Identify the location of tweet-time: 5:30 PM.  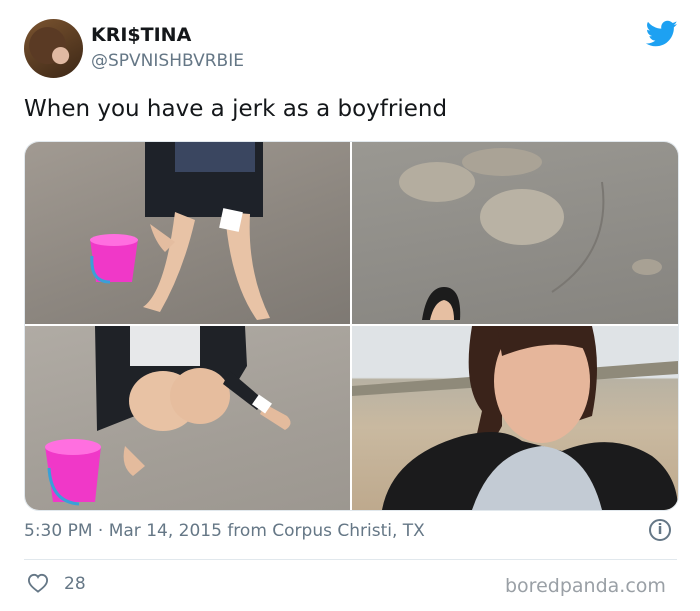
(58, 531).